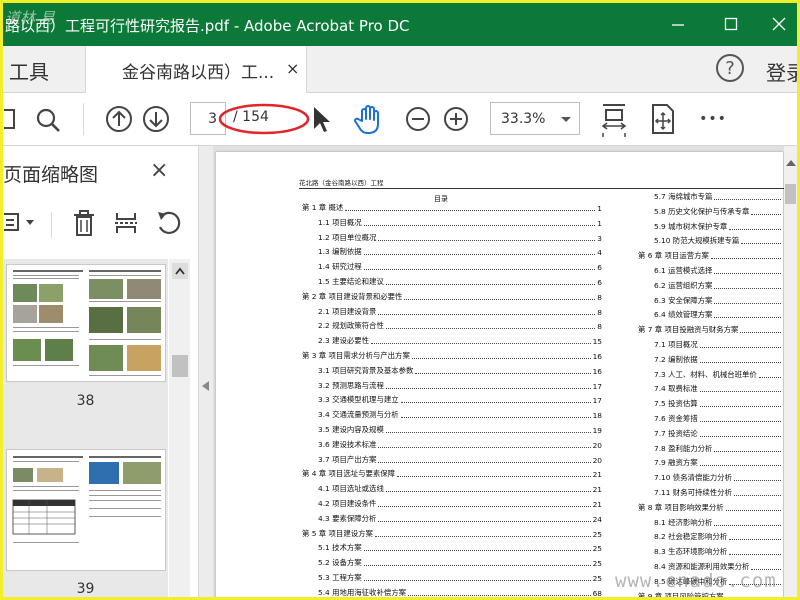 This screenshot has width=800, height=600. What do you see at coordinates (676, 389) in the screenshot?
I see `toc-entry-label: 7.4 取费标准` at bounding box center [676, 389].